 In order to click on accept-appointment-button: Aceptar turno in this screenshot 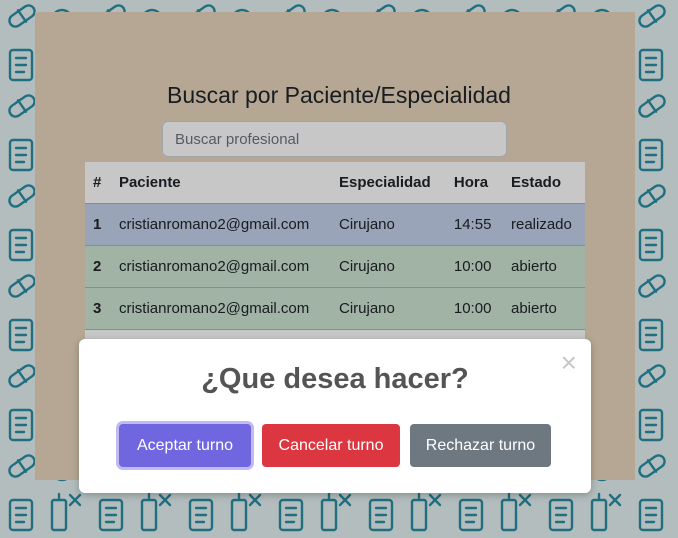, I will do `click(185, 445)`.